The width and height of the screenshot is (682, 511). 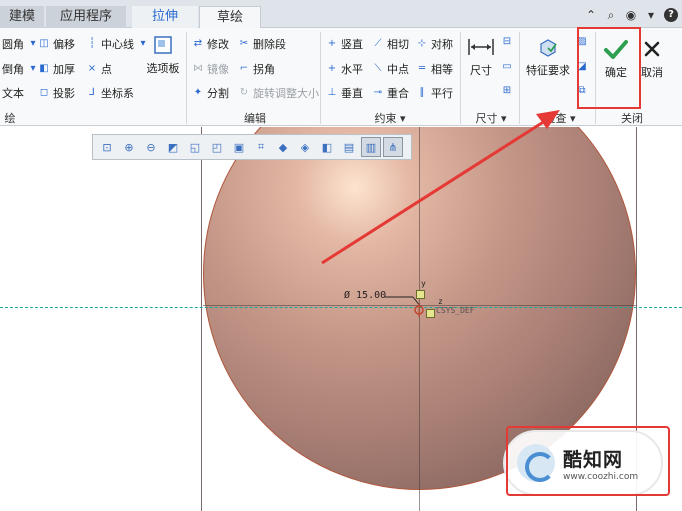 What do you see at coordinates (92, 68) in the screenshot?
I see `point-icon: ×` at bounding box center [92, 68].